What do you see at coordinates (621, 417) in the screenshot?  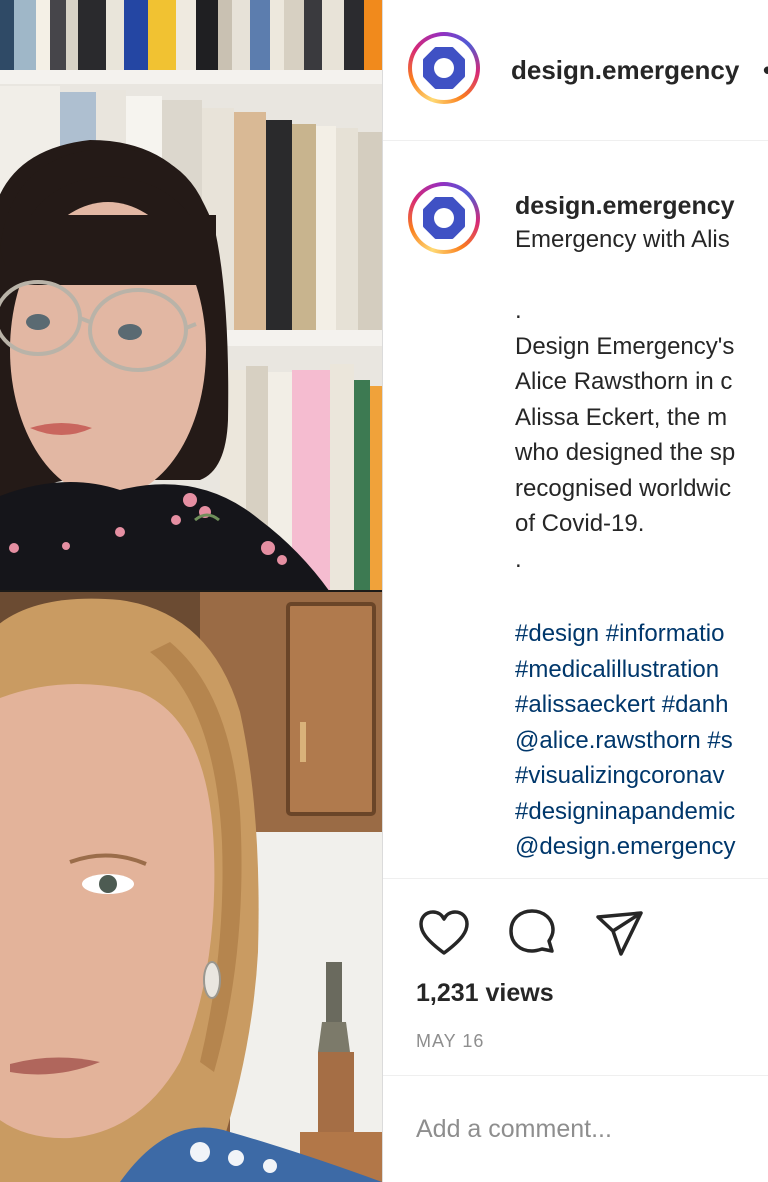 I see `caption-line: Alissa Eckert, the m` at bounding box center [621, 417].